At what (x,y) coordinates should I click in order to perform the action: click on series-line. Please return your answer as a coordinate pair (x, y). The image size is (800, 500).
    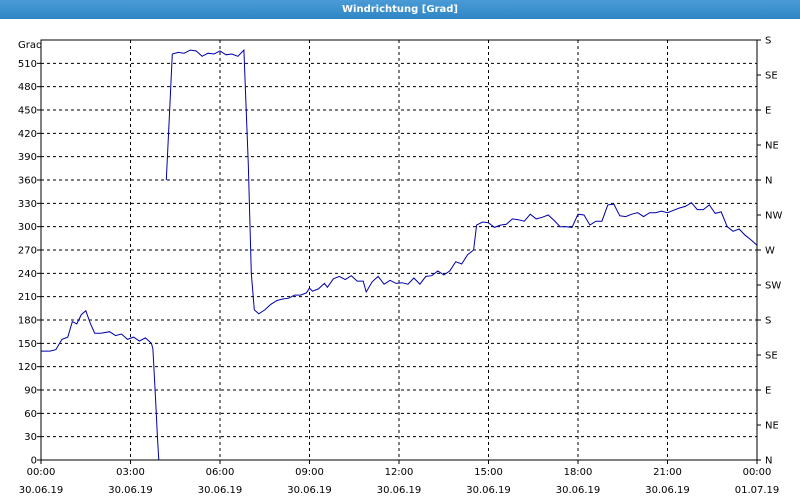
    Looking at the image, I should click on (100, 385).